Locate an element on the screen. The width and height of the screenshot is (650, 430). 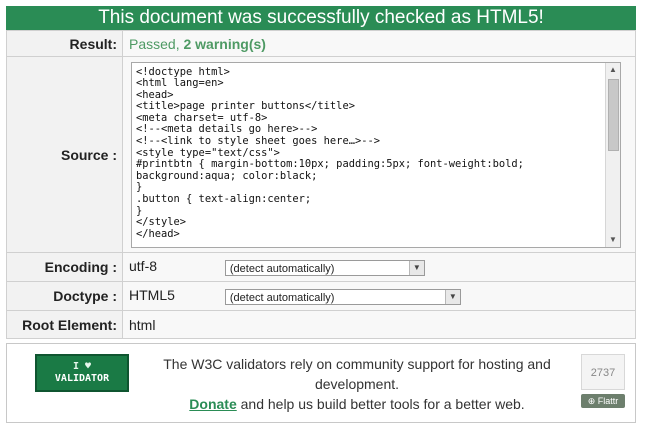
donate-link: Donate is located at coordinates (212, 404).